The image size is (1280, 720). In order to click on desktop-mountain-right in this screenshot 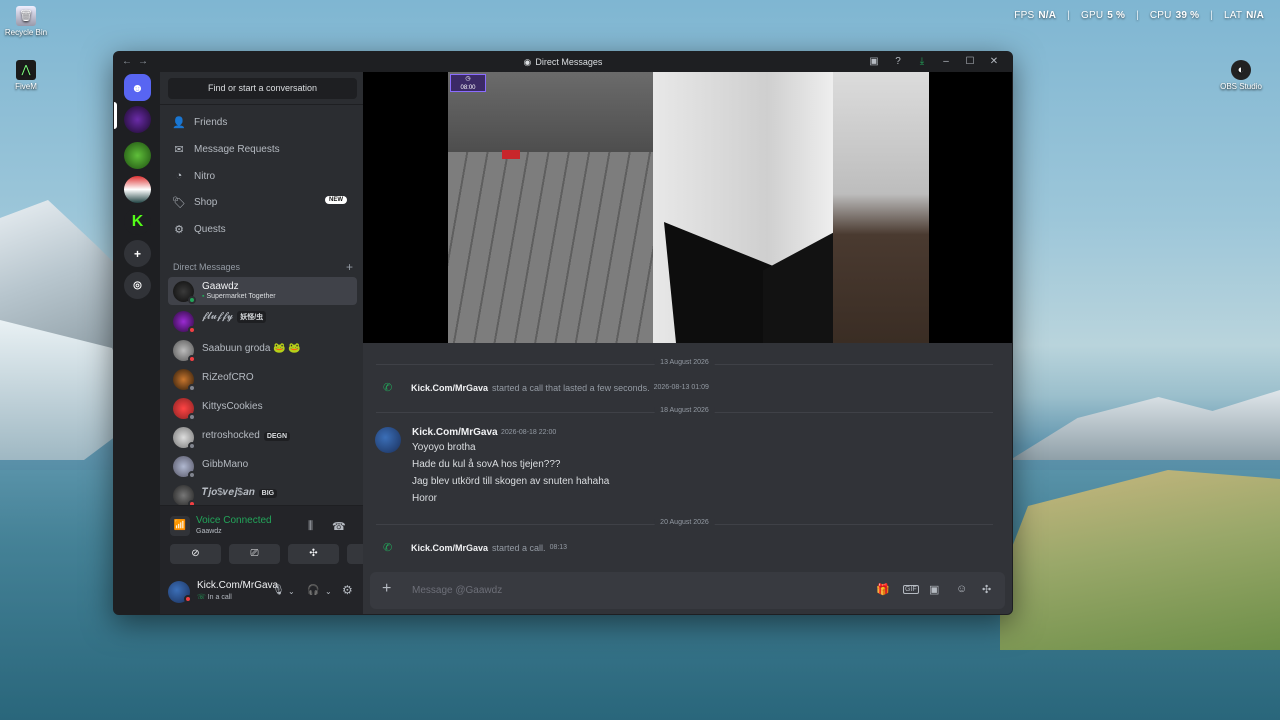, I will do `click(1145, 425)`.